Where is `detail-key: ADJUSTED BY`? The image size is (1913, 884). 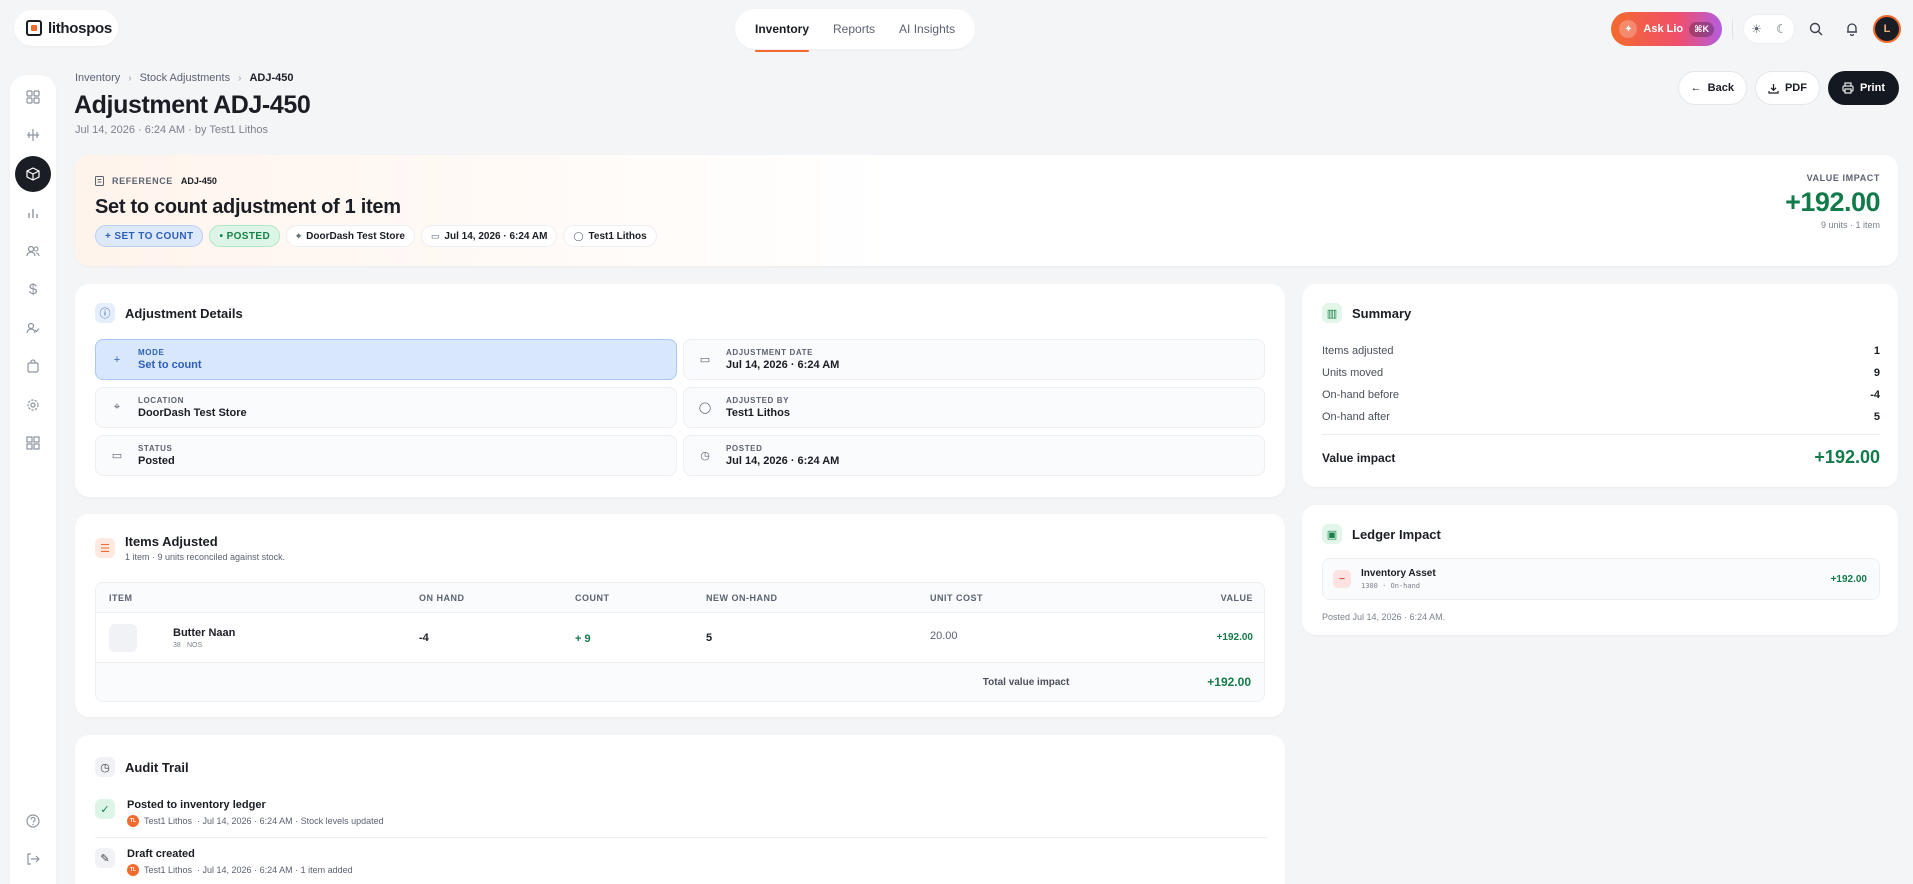
detail-key: ADJUSTED BY is located at coordinates (758, 400).